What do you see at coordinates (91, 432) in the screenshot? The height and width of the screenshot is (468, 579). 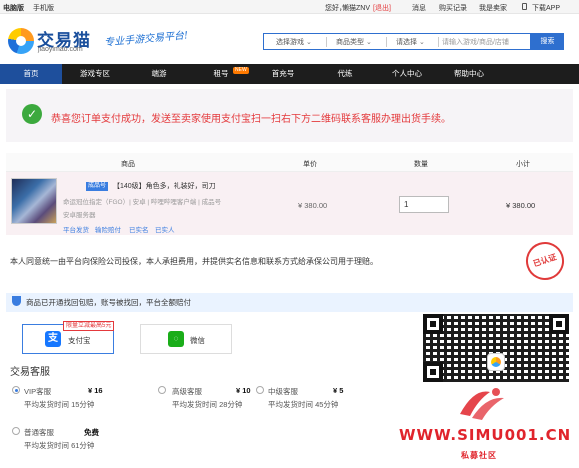 I see `cs-basic-price: 免费` at bounding box center [91, 432].